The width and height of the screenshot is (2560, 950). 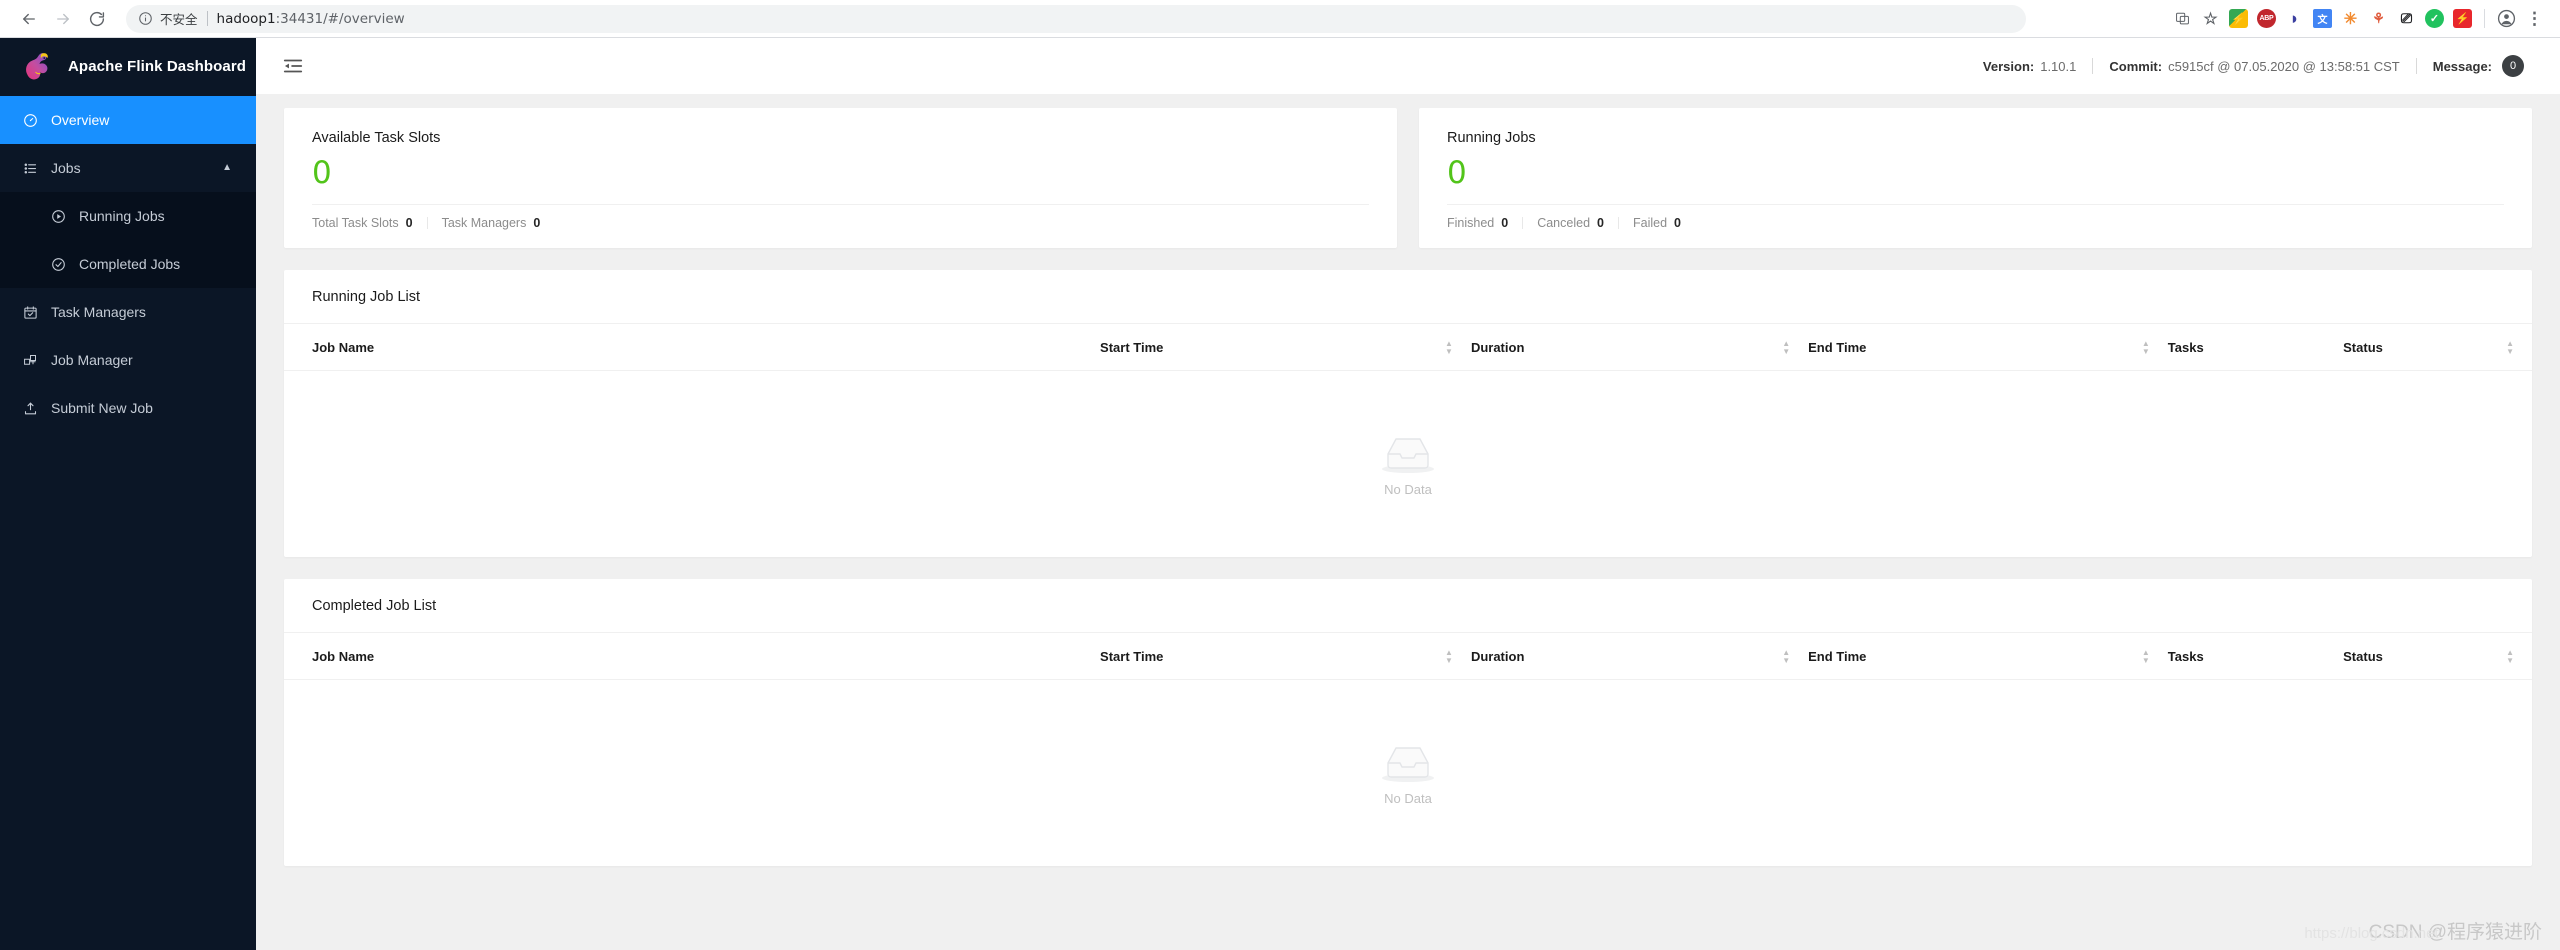 What do you see at coordinates (128, 120) in the screenshot?
I see `sidebar-item-overview: Overview` at bounding box center [128, 120].